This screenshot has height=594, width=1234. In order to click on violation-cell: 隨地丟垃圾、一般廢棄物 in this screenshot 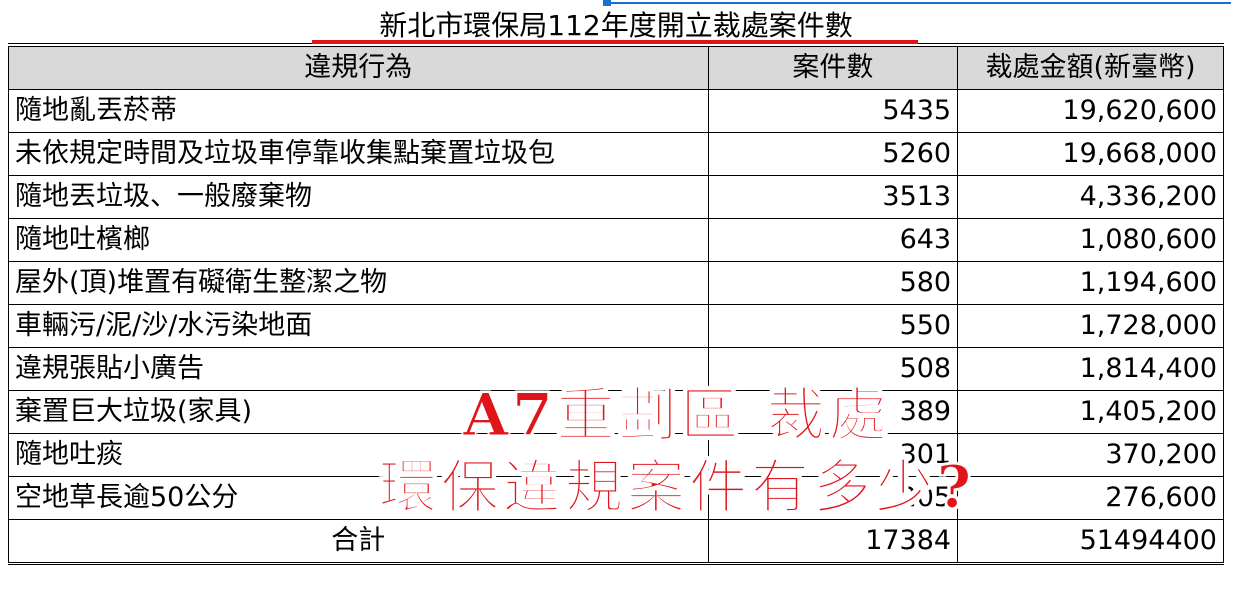, I will do `click(358, 197)`.